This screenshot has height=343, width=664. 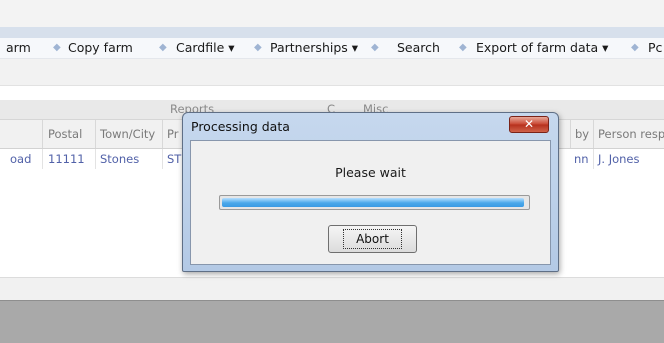 I want to click on close-icon: ✕, so click(x=529, y=124).